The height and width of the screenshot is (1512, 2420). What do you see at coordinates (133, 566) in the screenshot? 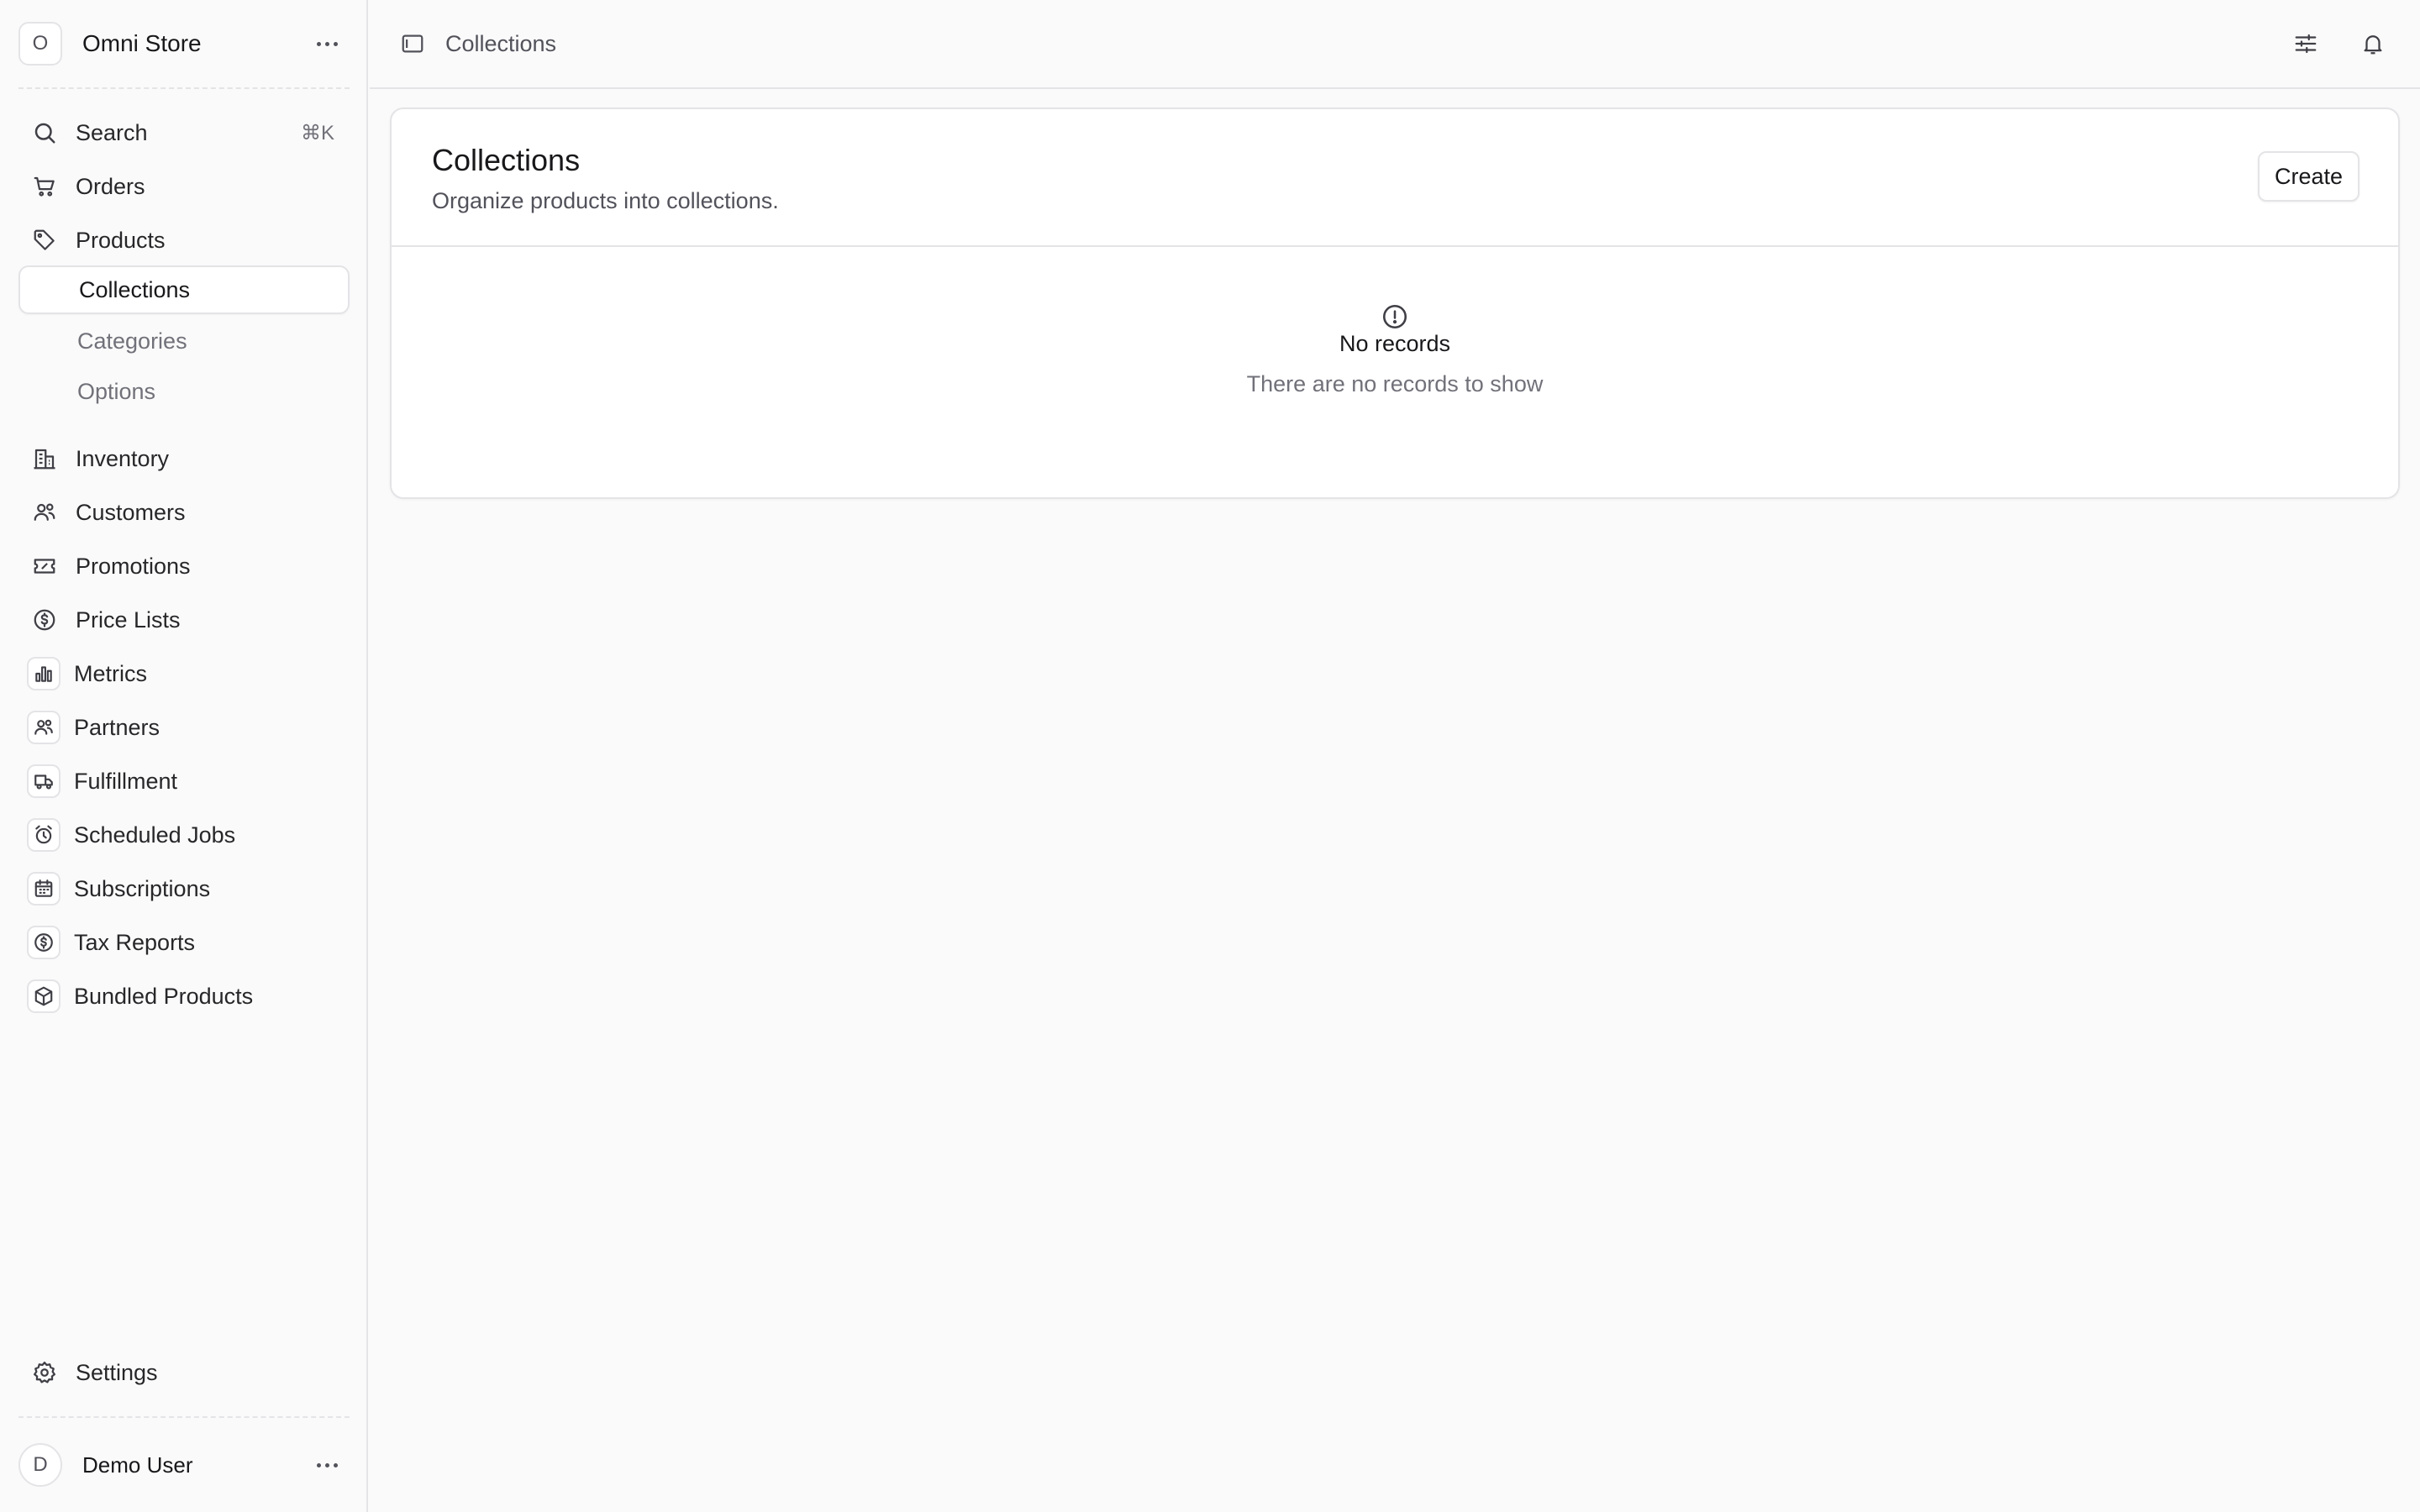
I see `sidebar-item-label: Promotions` at bounding box center [133, 566].